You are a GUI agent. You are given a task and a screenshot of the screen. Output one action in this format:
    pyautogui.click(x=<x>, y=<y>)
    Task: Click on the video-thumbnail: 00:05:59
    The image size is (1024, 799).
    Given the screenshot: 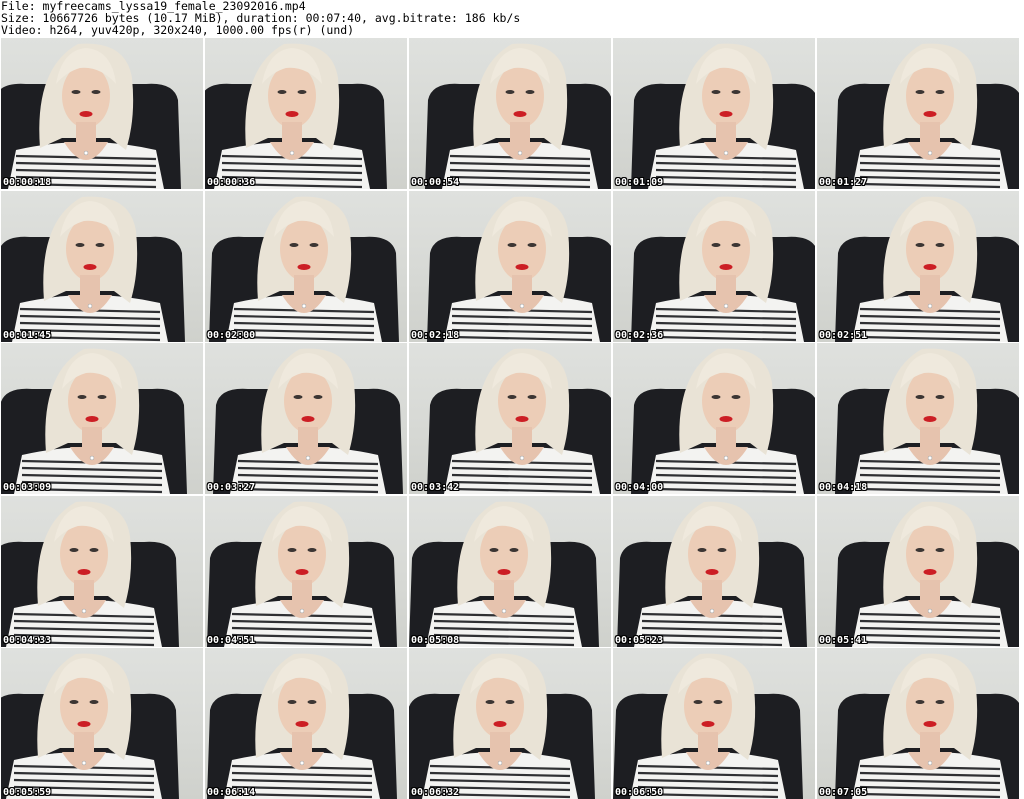 What is the action you would take?
    pyautogui.click(x=102, y=723)
    